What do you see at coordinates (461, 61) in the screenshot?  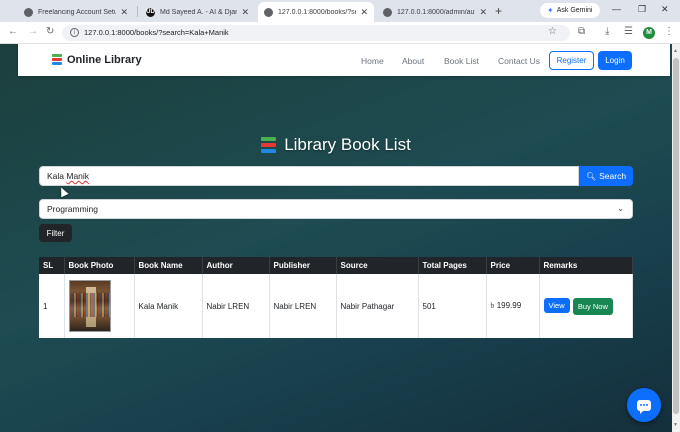 I see `nav-link-book-list: Book List` at bounding box center [461, 61].